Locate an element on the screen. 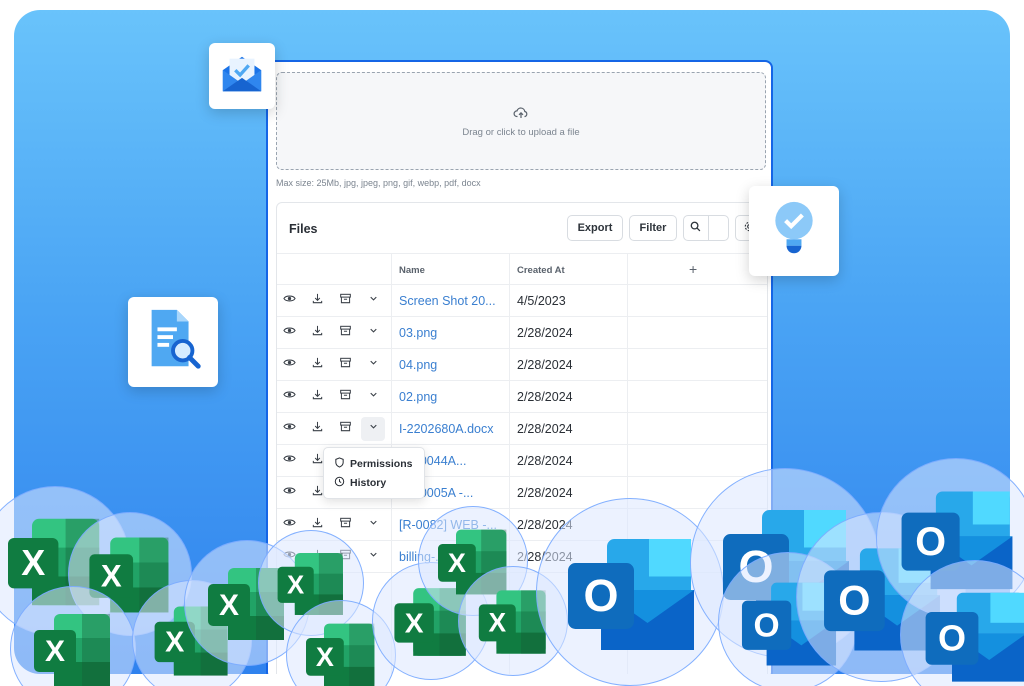  table-row: 04.png 2/28/2024 is located at coordinates (522, 365).